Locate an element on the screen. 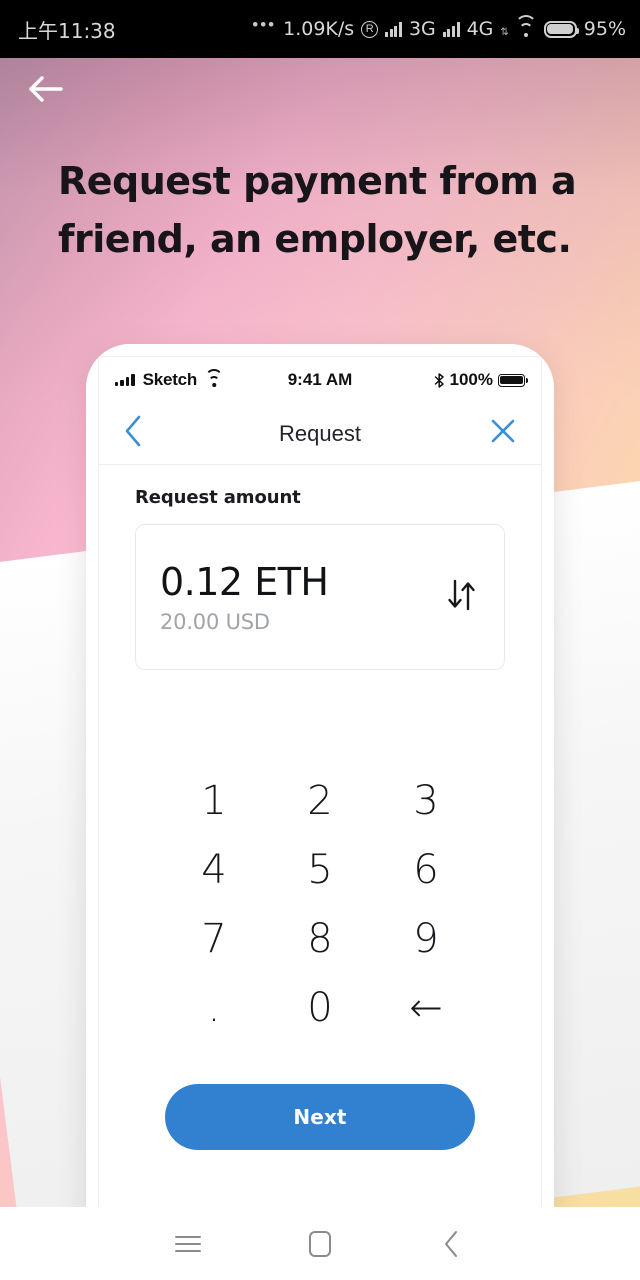 This screenshot has height=1280, width=640. key-decimal: . is located at coordinates (214, 1007).